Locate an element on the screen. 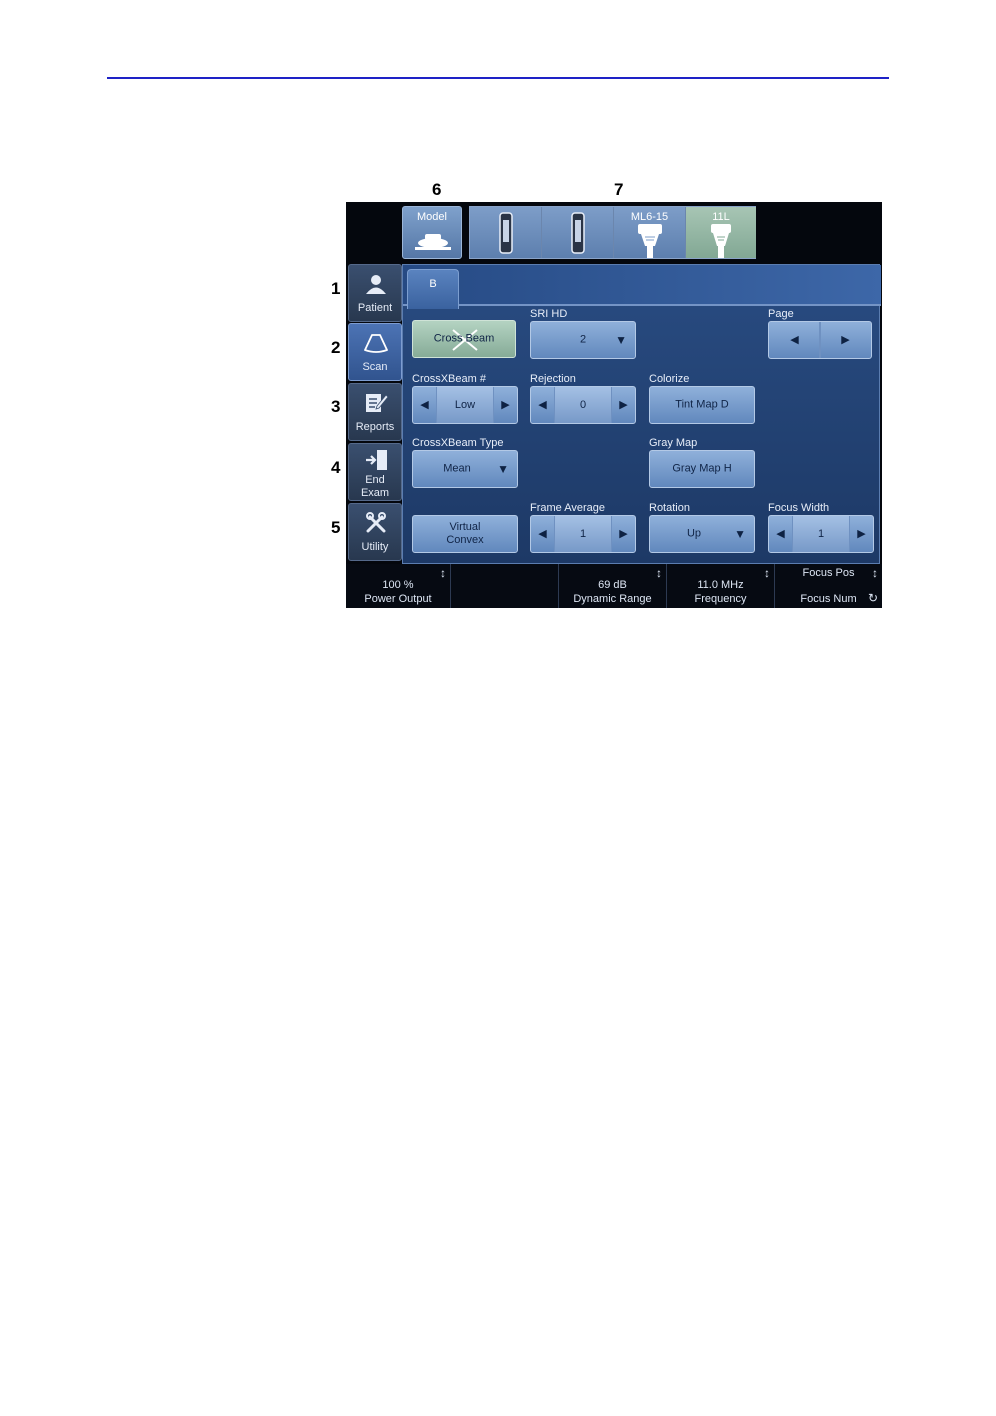  focus-width-value: 1 is located at coordinates (821, 534).